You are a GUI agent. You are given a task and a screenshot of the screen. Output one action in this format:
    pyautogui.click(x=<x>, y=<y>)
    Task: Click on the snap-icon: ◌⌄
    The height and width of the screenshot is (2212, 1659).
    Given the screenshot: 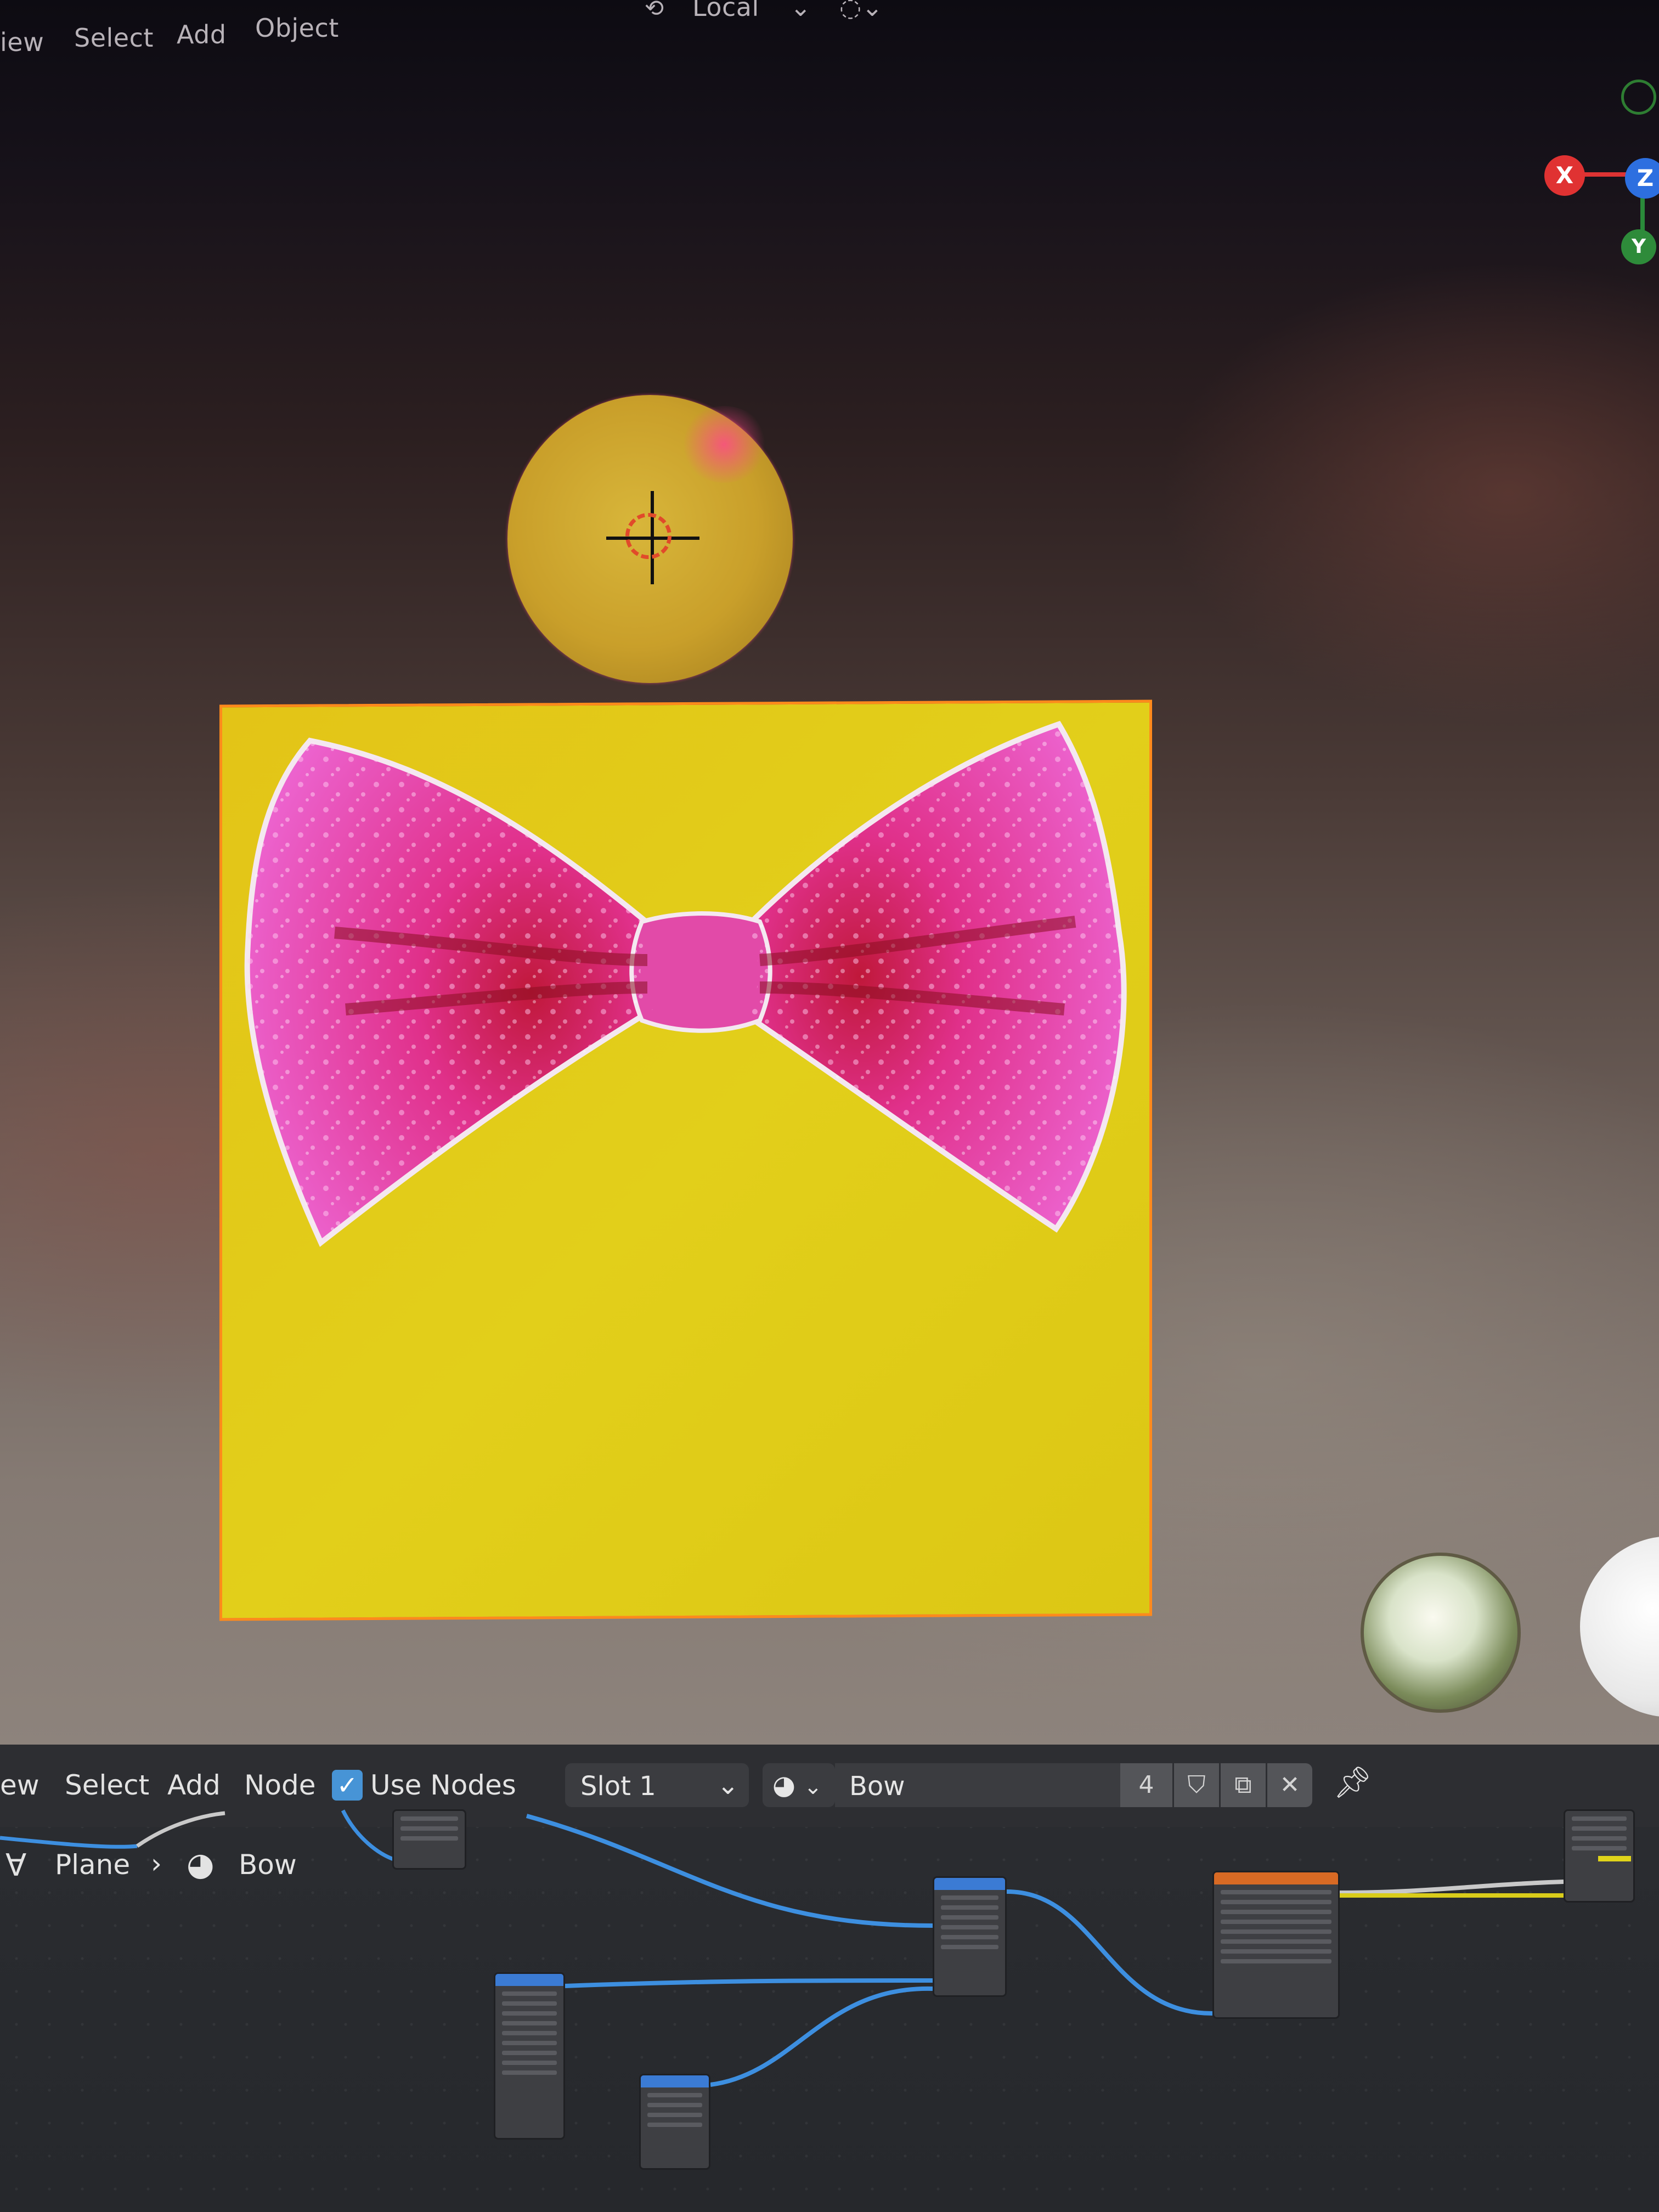 What is the action you would take?
    pyautogui.click(x=861, y=11)
    